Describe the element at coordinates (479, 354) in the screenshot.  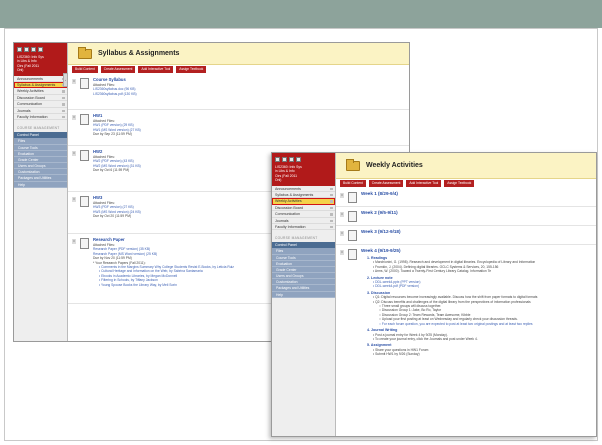
I see `assignment-note: Submit HW1 by 9/26 (Sunday)` at that location.